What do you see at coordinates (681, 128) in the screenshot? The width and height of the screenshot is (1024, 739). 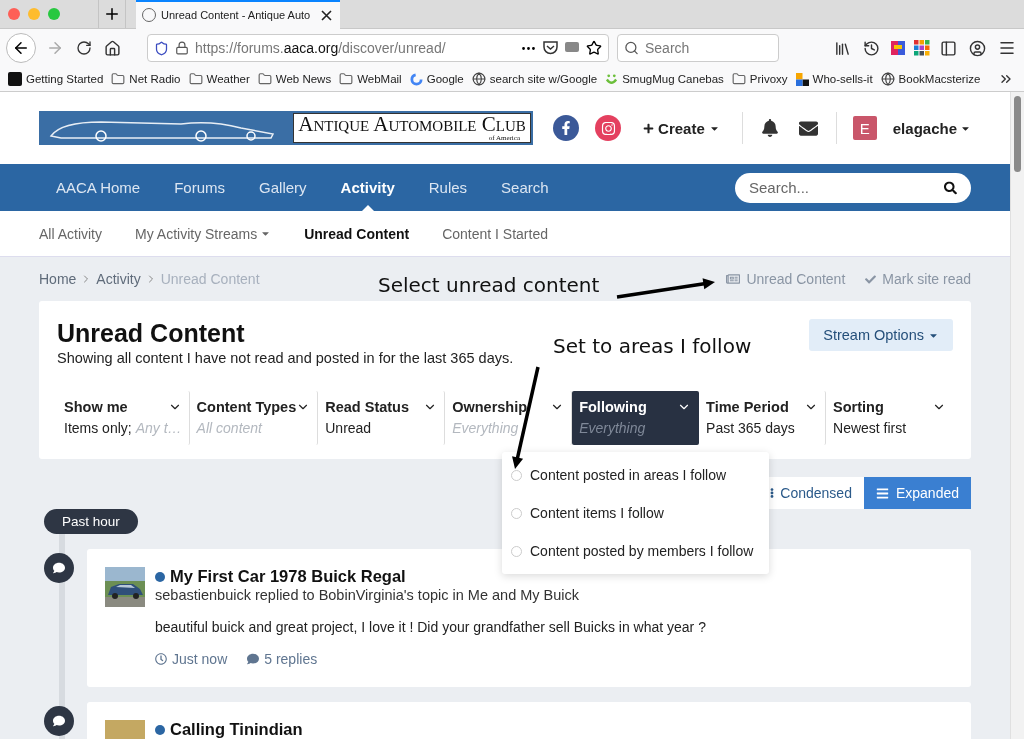 I see `create-button: Create` at bounding box center [681, 128].